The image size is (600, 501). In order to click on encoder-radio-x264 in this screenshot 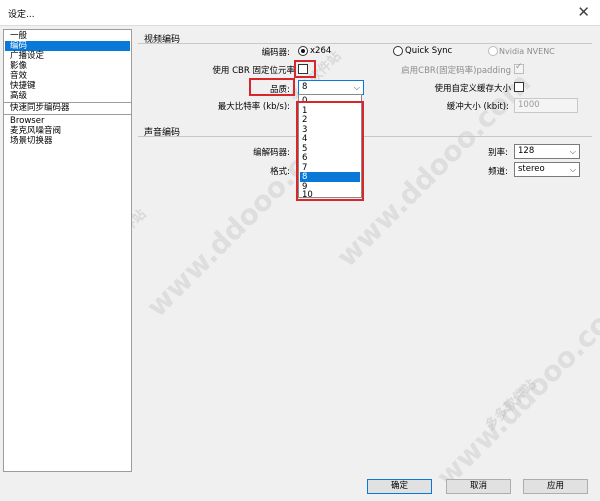, I will do `click(303, 51)`.